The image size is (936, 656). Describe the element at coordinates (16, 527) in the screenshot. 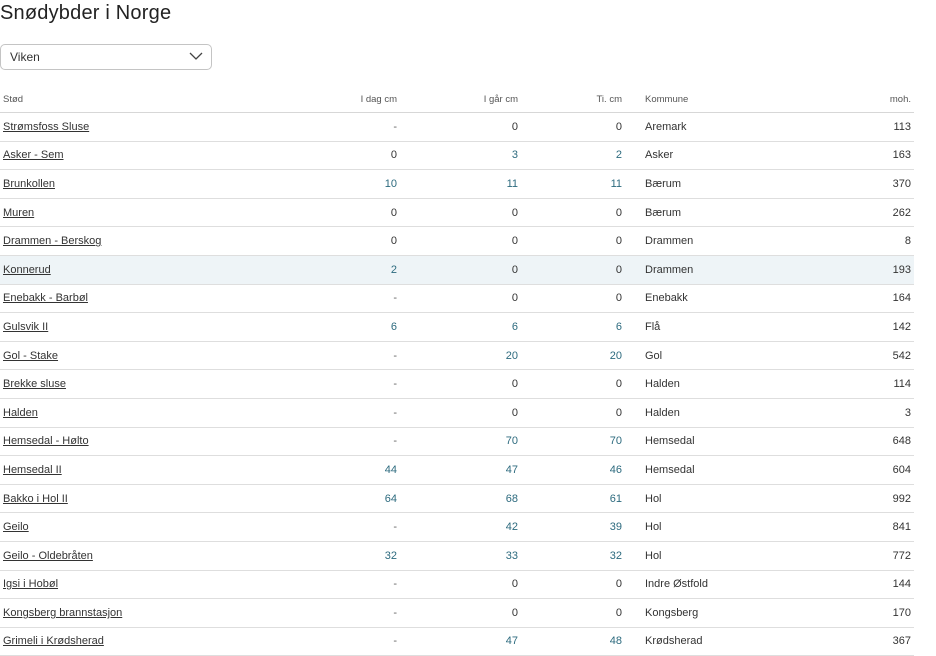

I see `station-link: Geilo` at that location.